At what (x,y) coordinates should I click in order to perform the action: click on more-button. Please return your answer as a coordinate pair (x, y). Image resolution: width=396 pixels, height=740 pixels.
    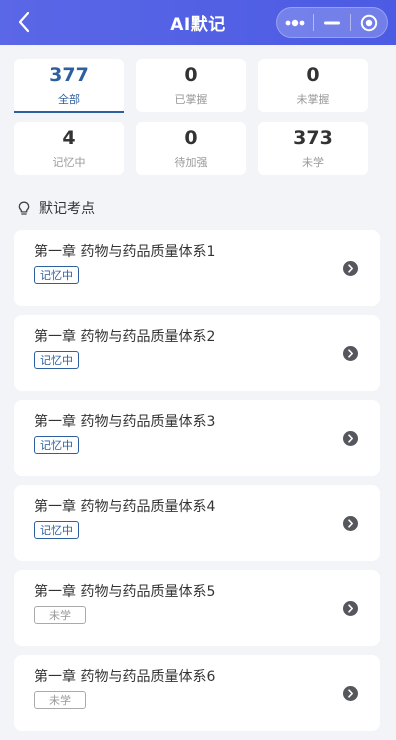
    Looking at the image, I should click on (295, 22).